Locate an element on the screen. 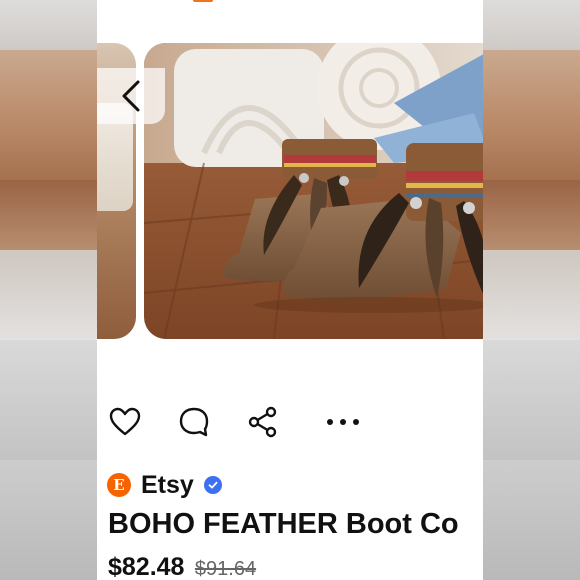 This screenshot has width=580, height=580. current-price: $82.48 is located at coordinates (146, 566).